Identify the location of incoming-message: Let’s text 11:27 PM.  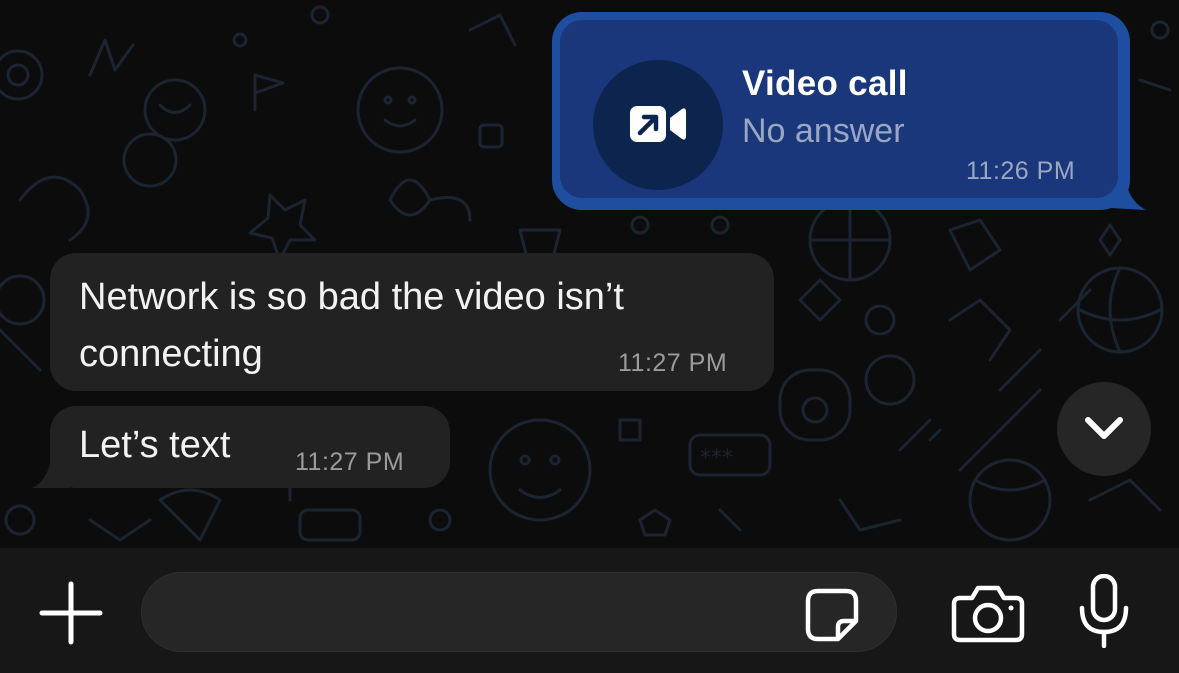
(250, 447).